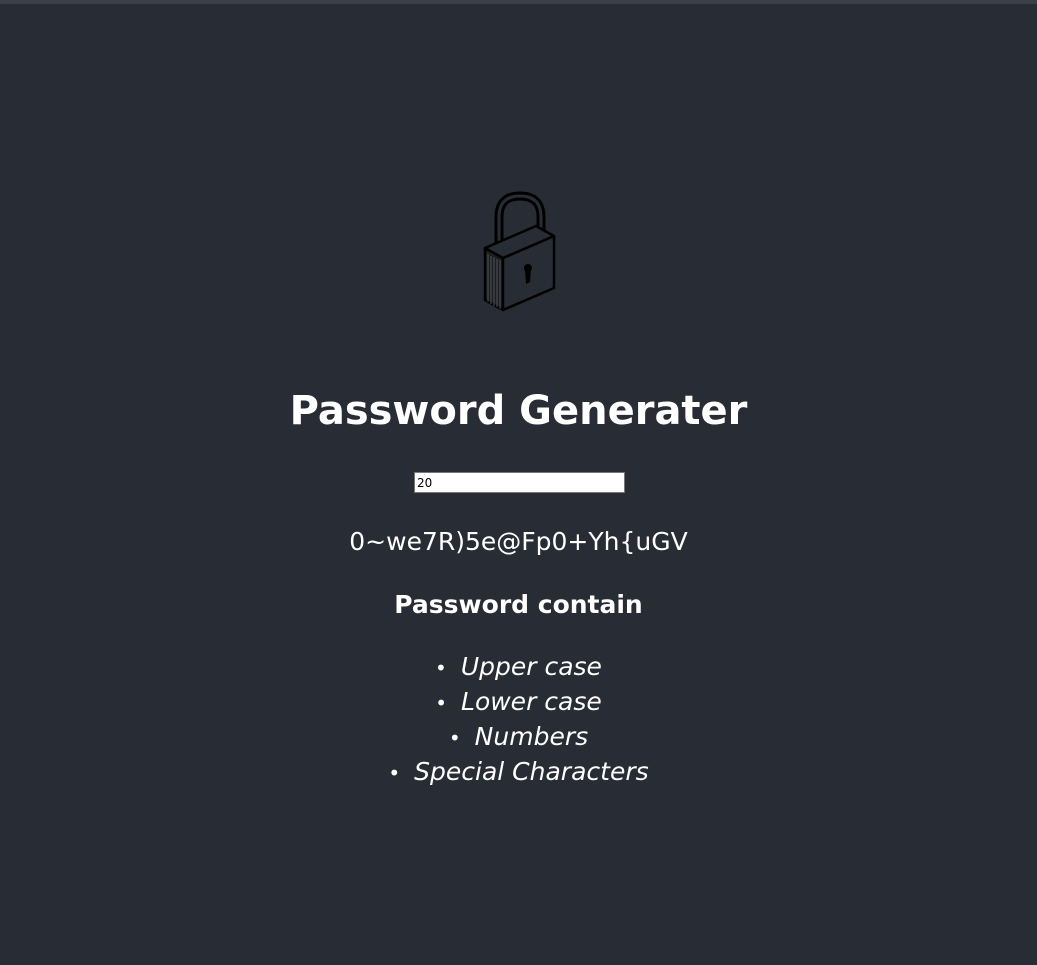  What do you see at coordinates (518, 541) in the screenshot?
I see `generated-password: 0~we7R)5e@Fp0+Yh{uGV` at bounding box center [518, 541].